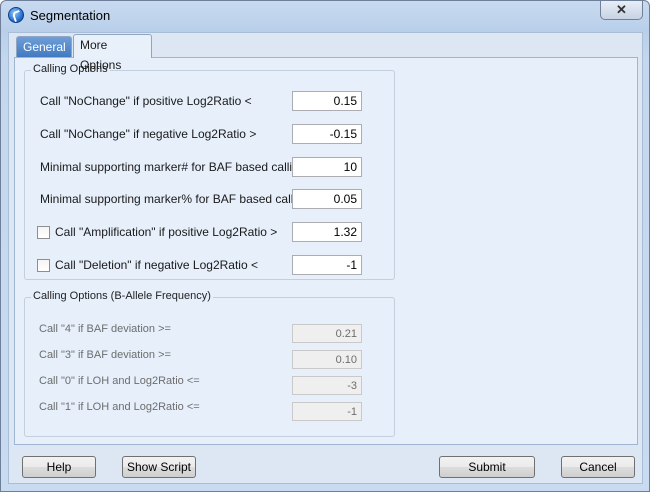  Describe the element at coordinates (325, 16) in the screenshot. I see `title-bar: Segmentation ✕` at that location.